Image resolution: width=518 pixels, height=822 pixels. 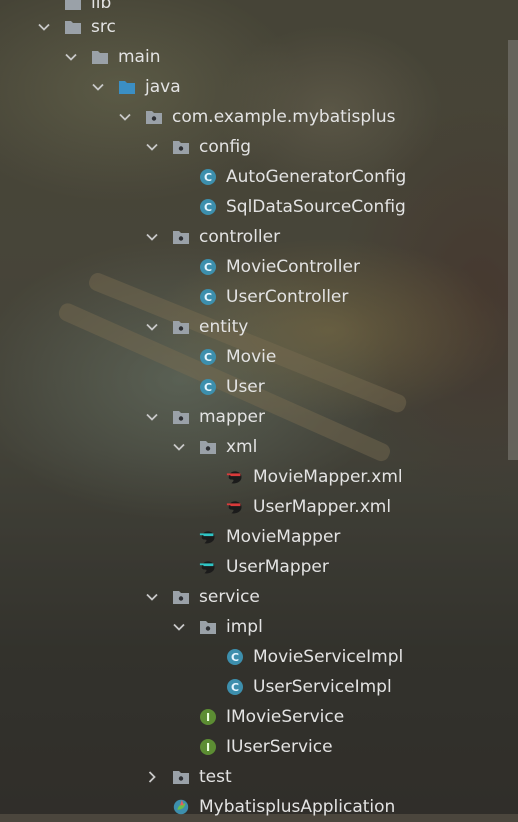 What do you see at coordinates (225, 147) in the screenshot?
I see `tree-item-label: config` at bounding box center [225, 147].